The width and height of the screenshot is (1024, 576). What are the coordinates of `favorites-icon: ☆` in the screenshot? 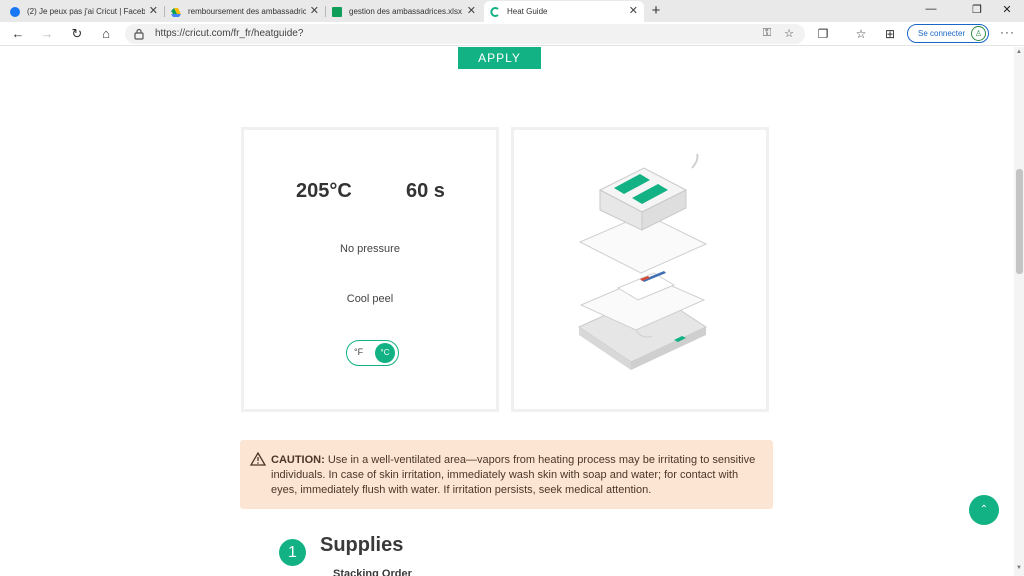 It's located at (861, 34).